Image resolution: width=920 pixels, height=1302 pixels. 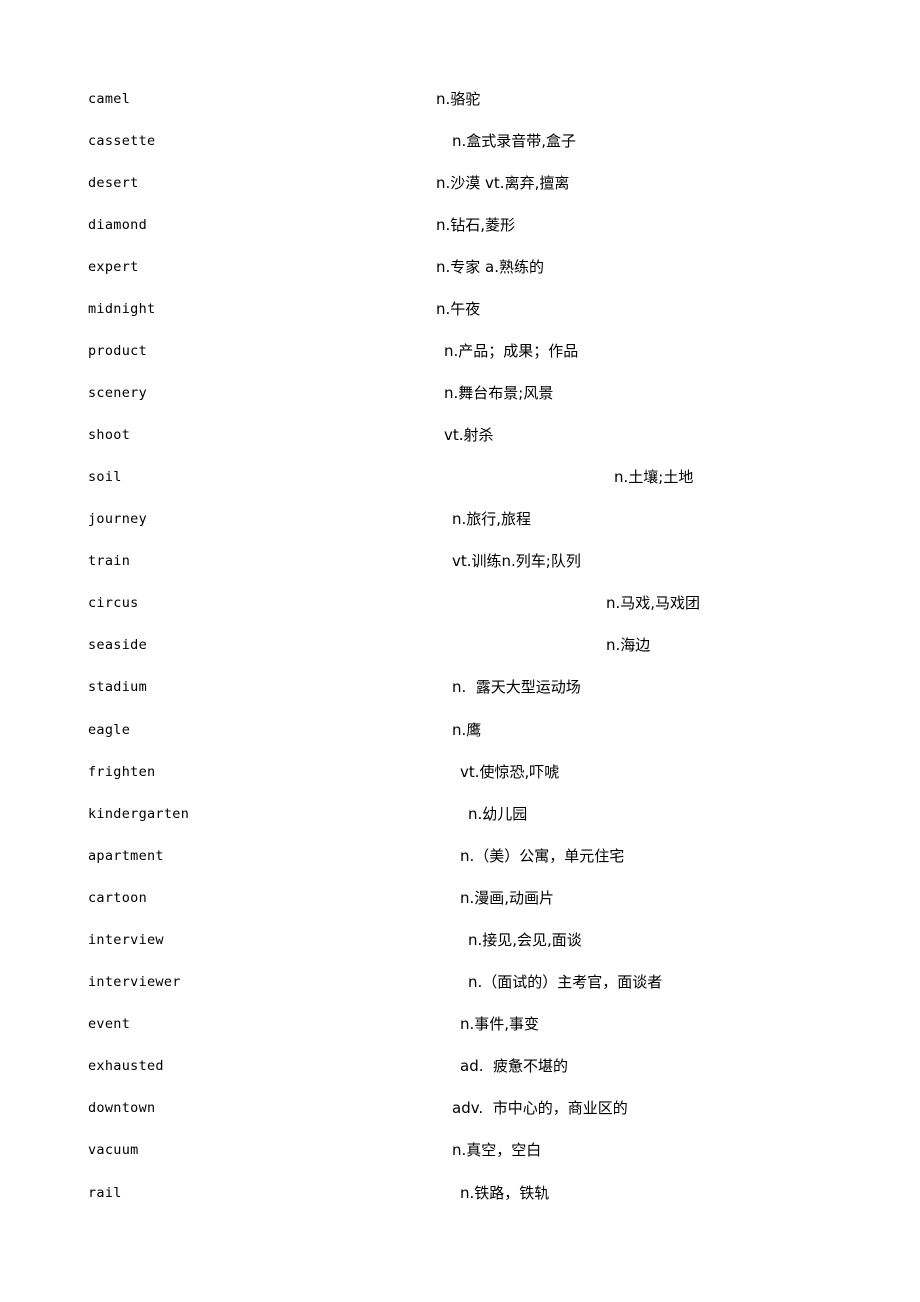 What do you see at coordinates (514, 141) in the screenshot?
I see `chinese-definition: n.盒式录音带,盒子` at bounding box center [514, 141].